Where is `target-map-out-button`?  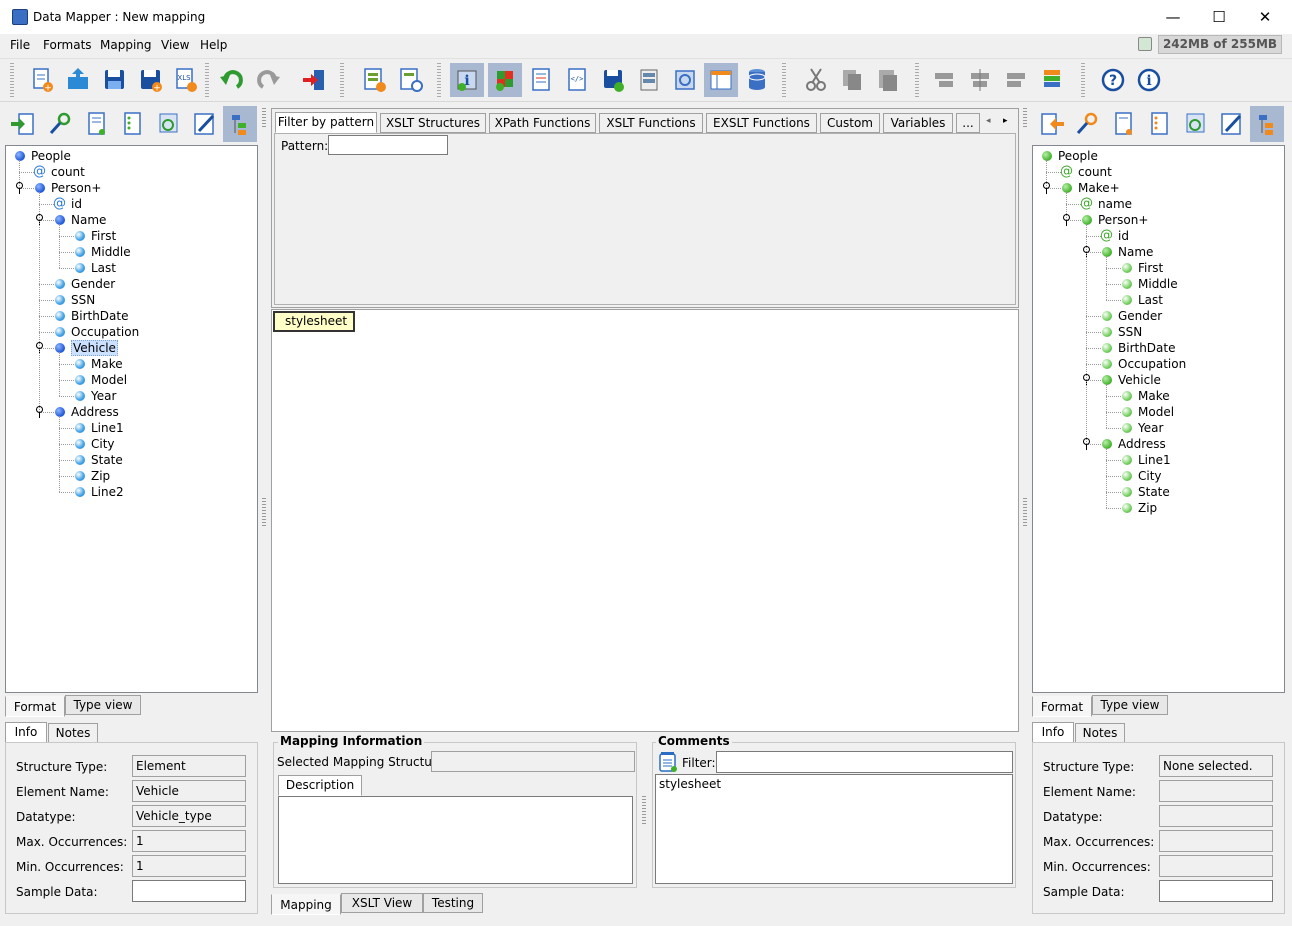 target-map-out-button is located at coordinates (1051, 124).